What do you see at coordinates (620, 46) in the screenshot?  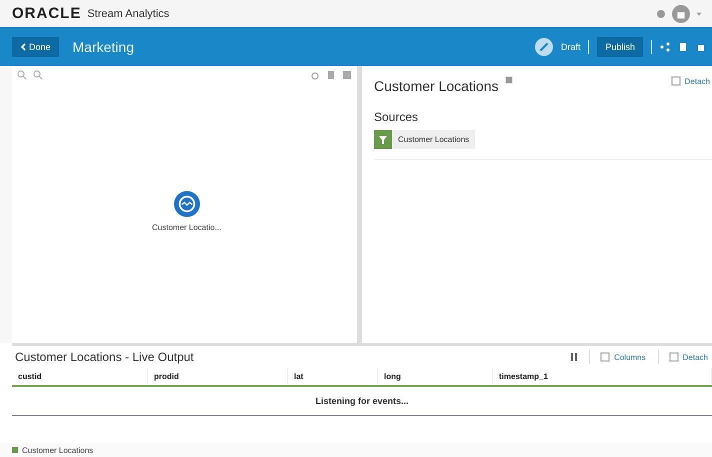 I see `publish-button: Publish` at bounding box center [620, 46].